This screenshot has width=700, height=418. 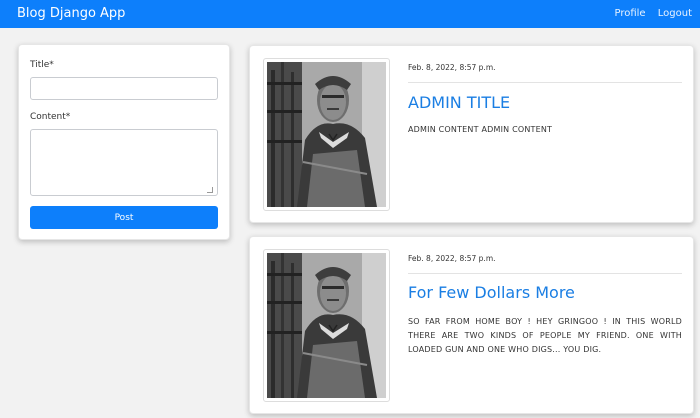 I want to click on brand-link: Blog Django App, so click(x=71, y=14).